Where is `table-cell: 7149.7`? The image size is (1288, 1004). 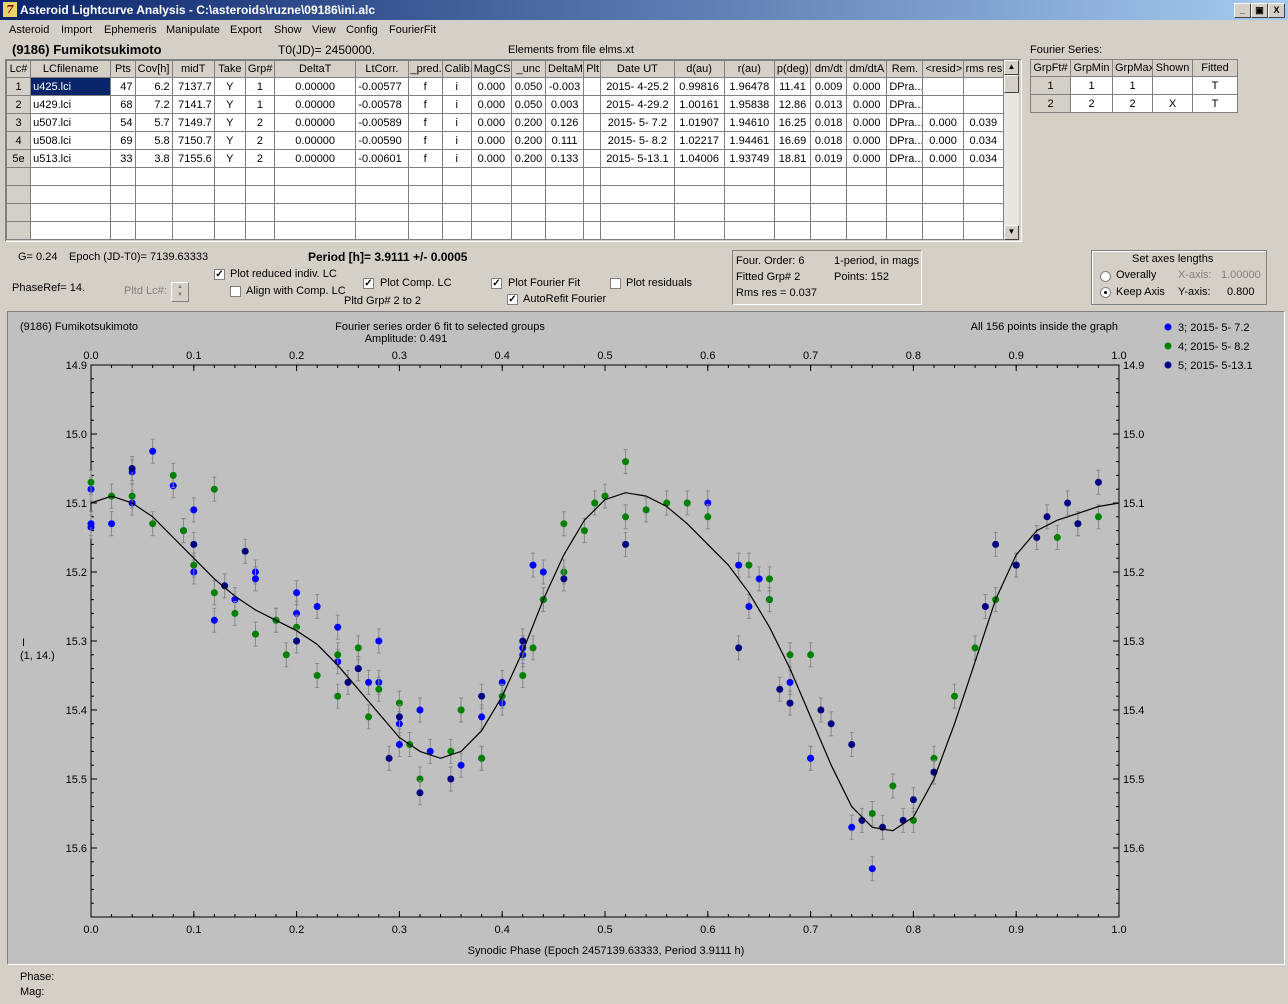
table-cell: 7149.7 is located at coordinates (193, 122).